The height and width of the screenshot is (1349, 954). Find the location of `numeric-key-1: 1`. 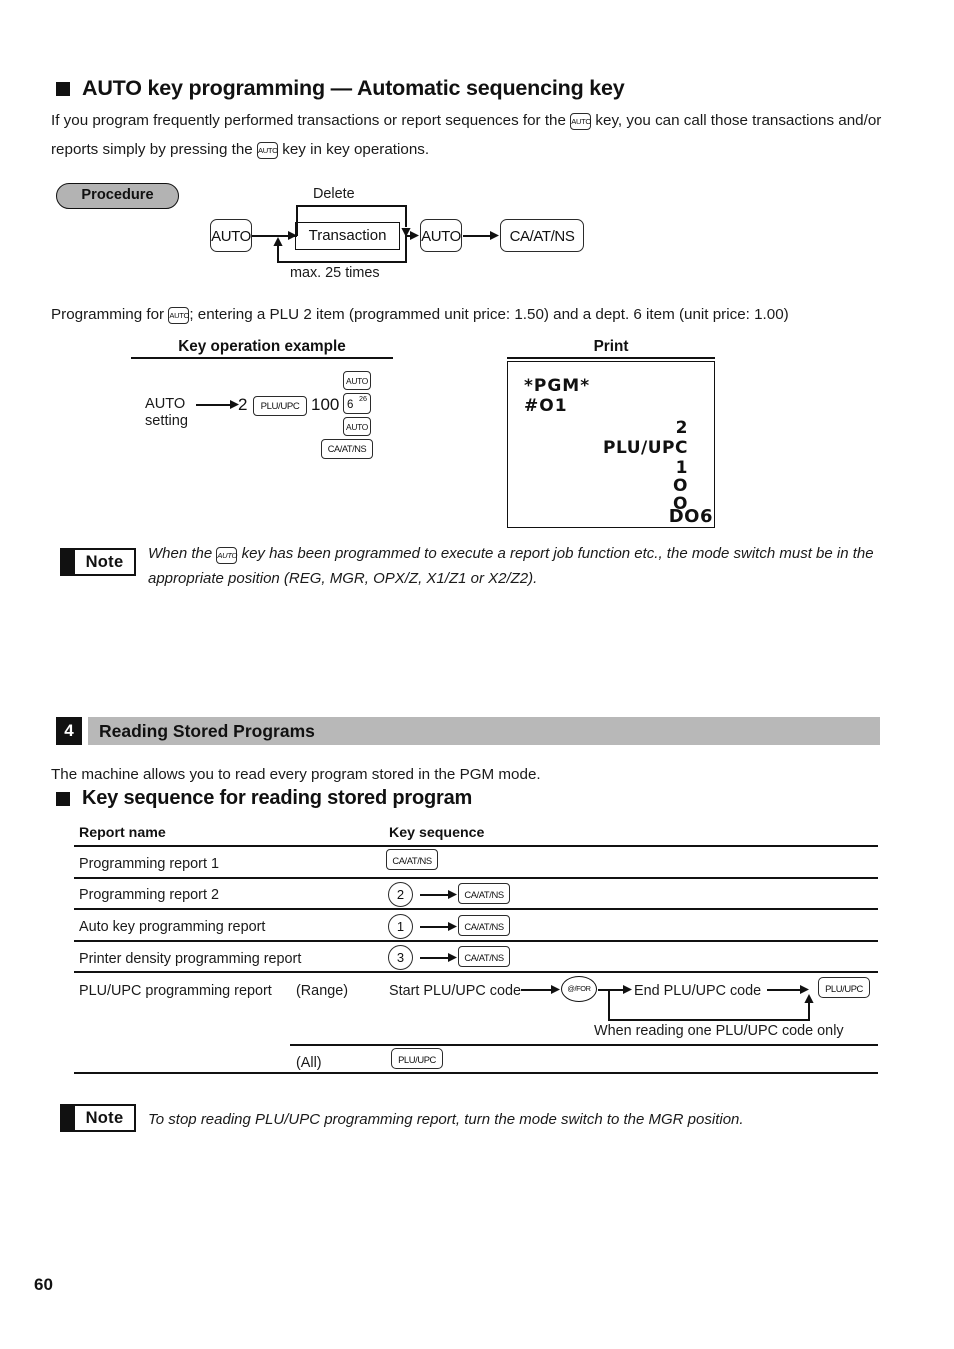

numeric-key-1: 1 is located at coordinates (400, 926).